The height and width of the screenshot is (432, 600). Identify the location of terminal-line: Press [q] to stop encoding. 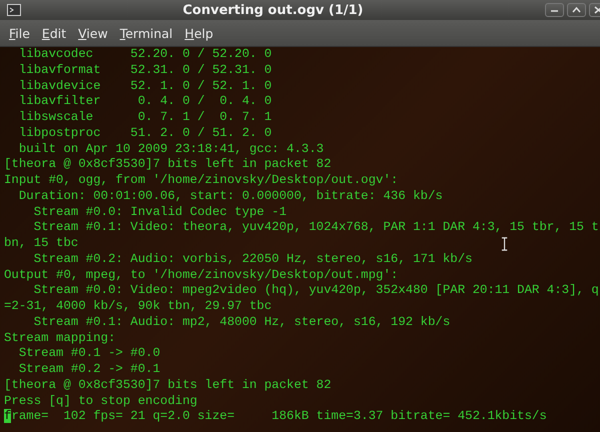
(101, 402).